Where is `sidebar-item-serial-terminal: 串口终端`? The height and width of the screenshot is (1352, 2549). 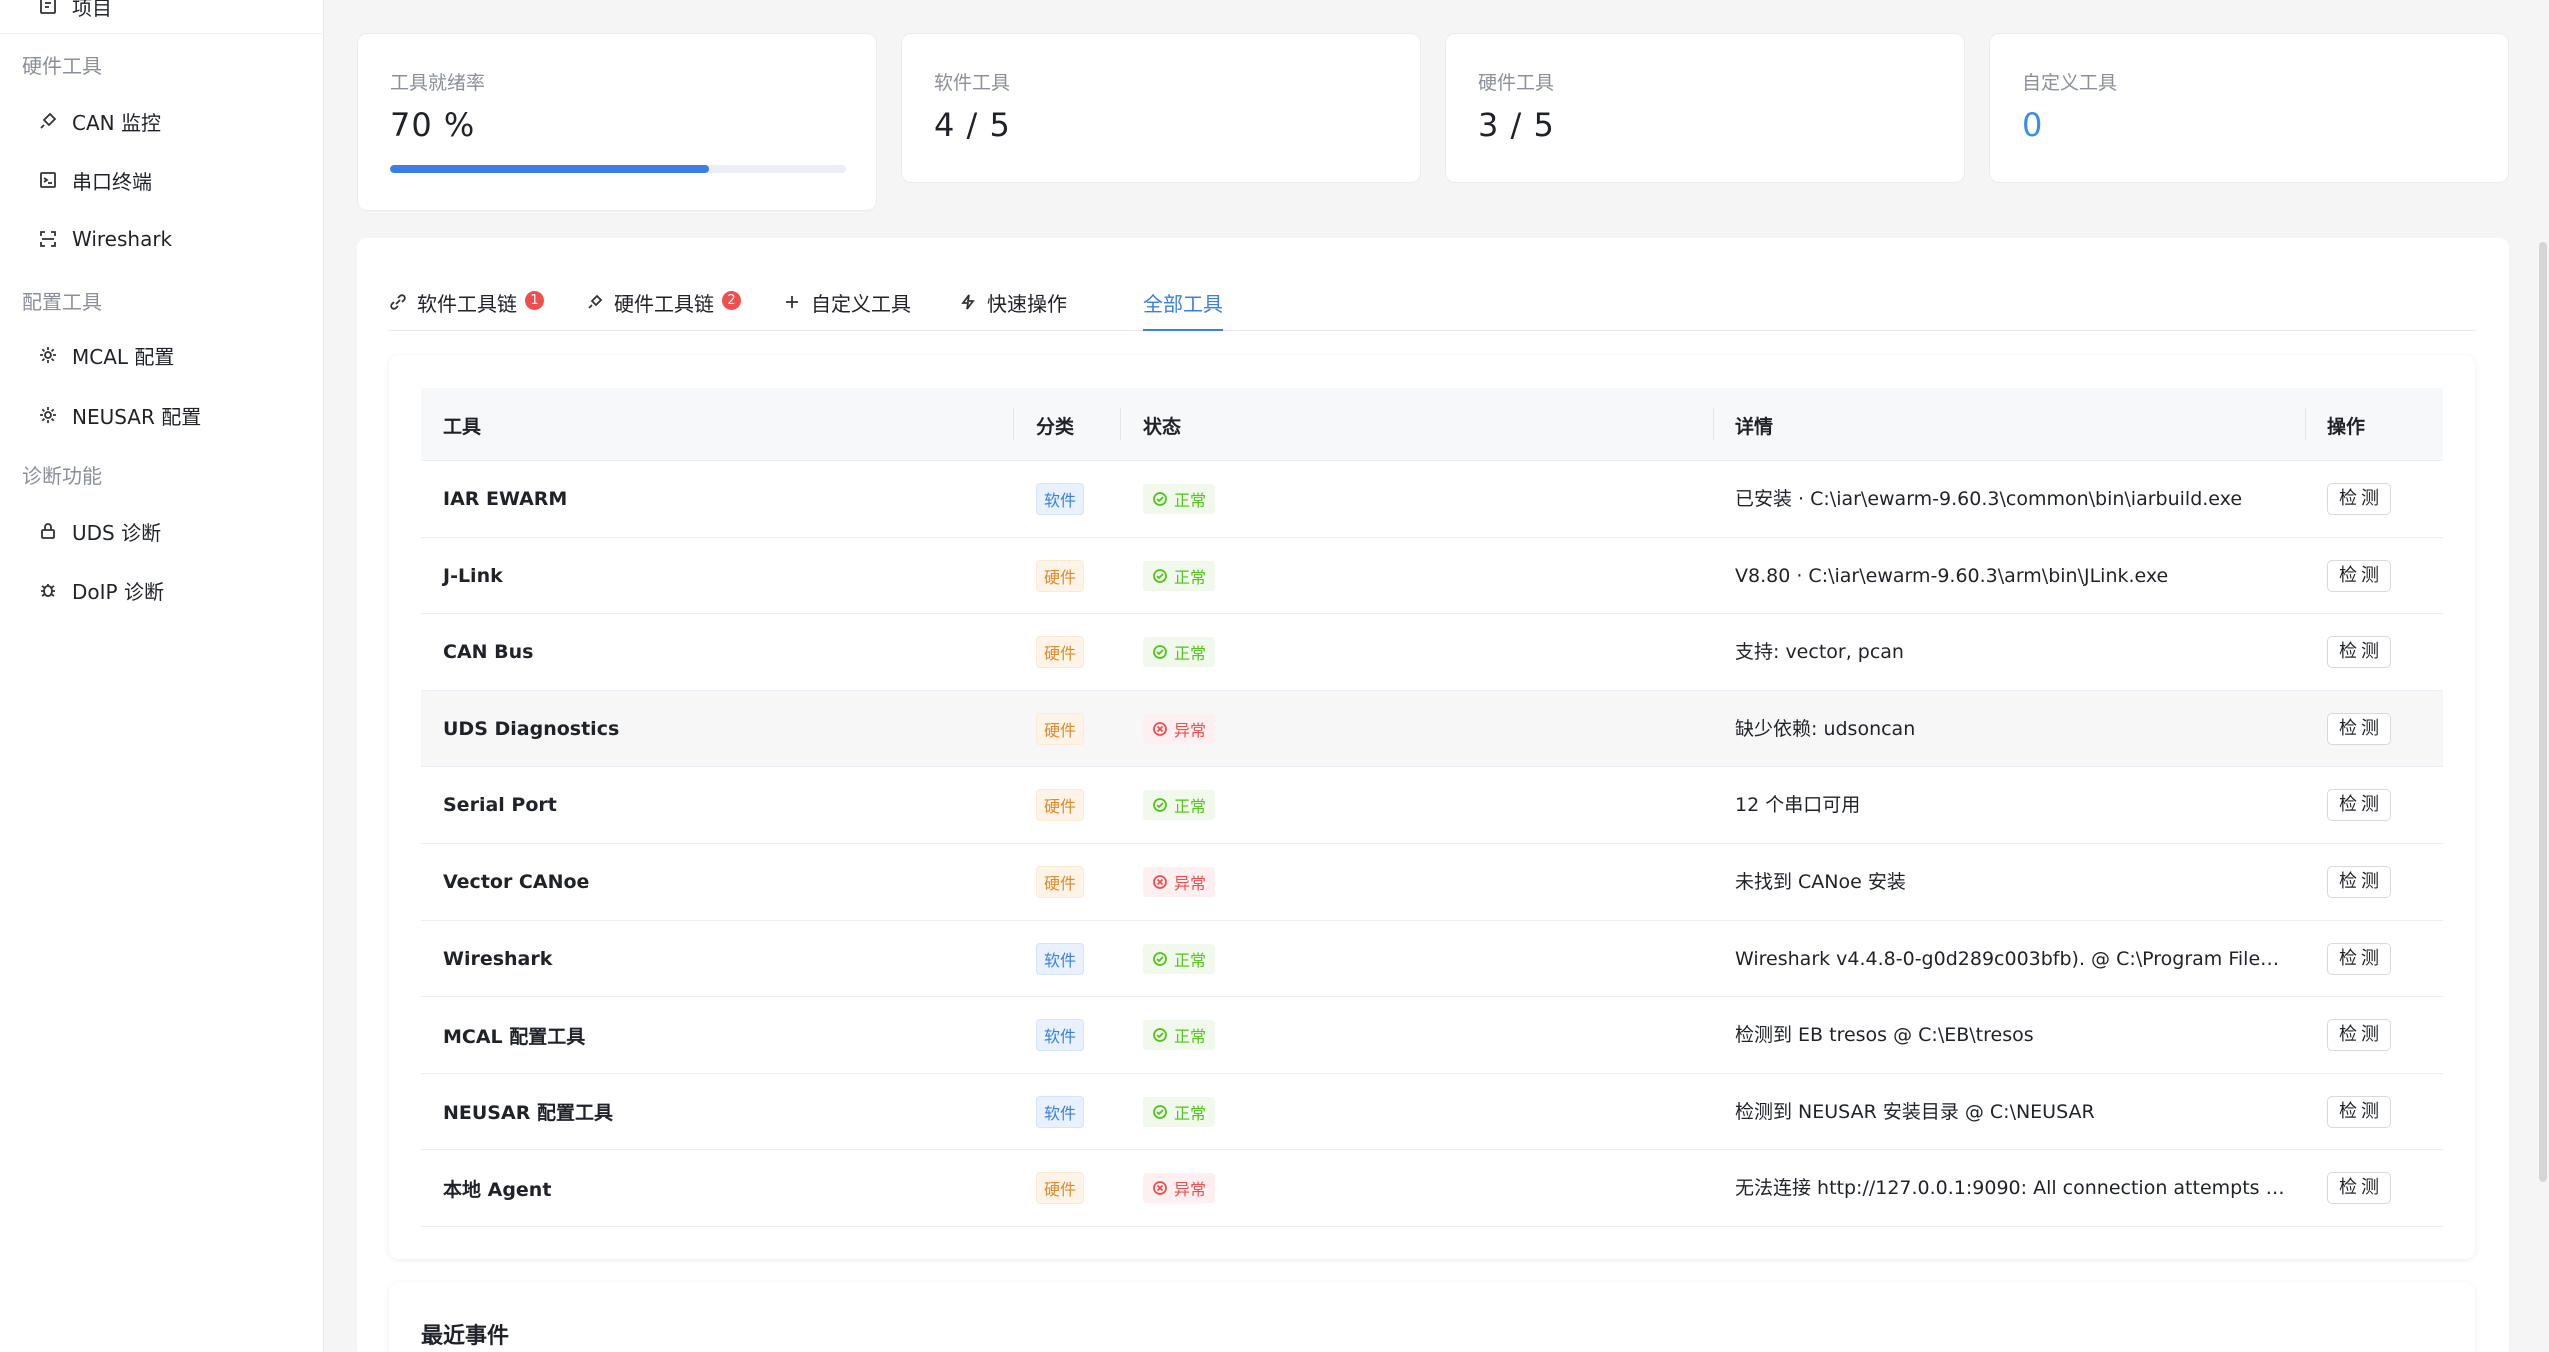
sidebar-item-serial-terminal: 串口终端 is located at coordinates (95, 180).